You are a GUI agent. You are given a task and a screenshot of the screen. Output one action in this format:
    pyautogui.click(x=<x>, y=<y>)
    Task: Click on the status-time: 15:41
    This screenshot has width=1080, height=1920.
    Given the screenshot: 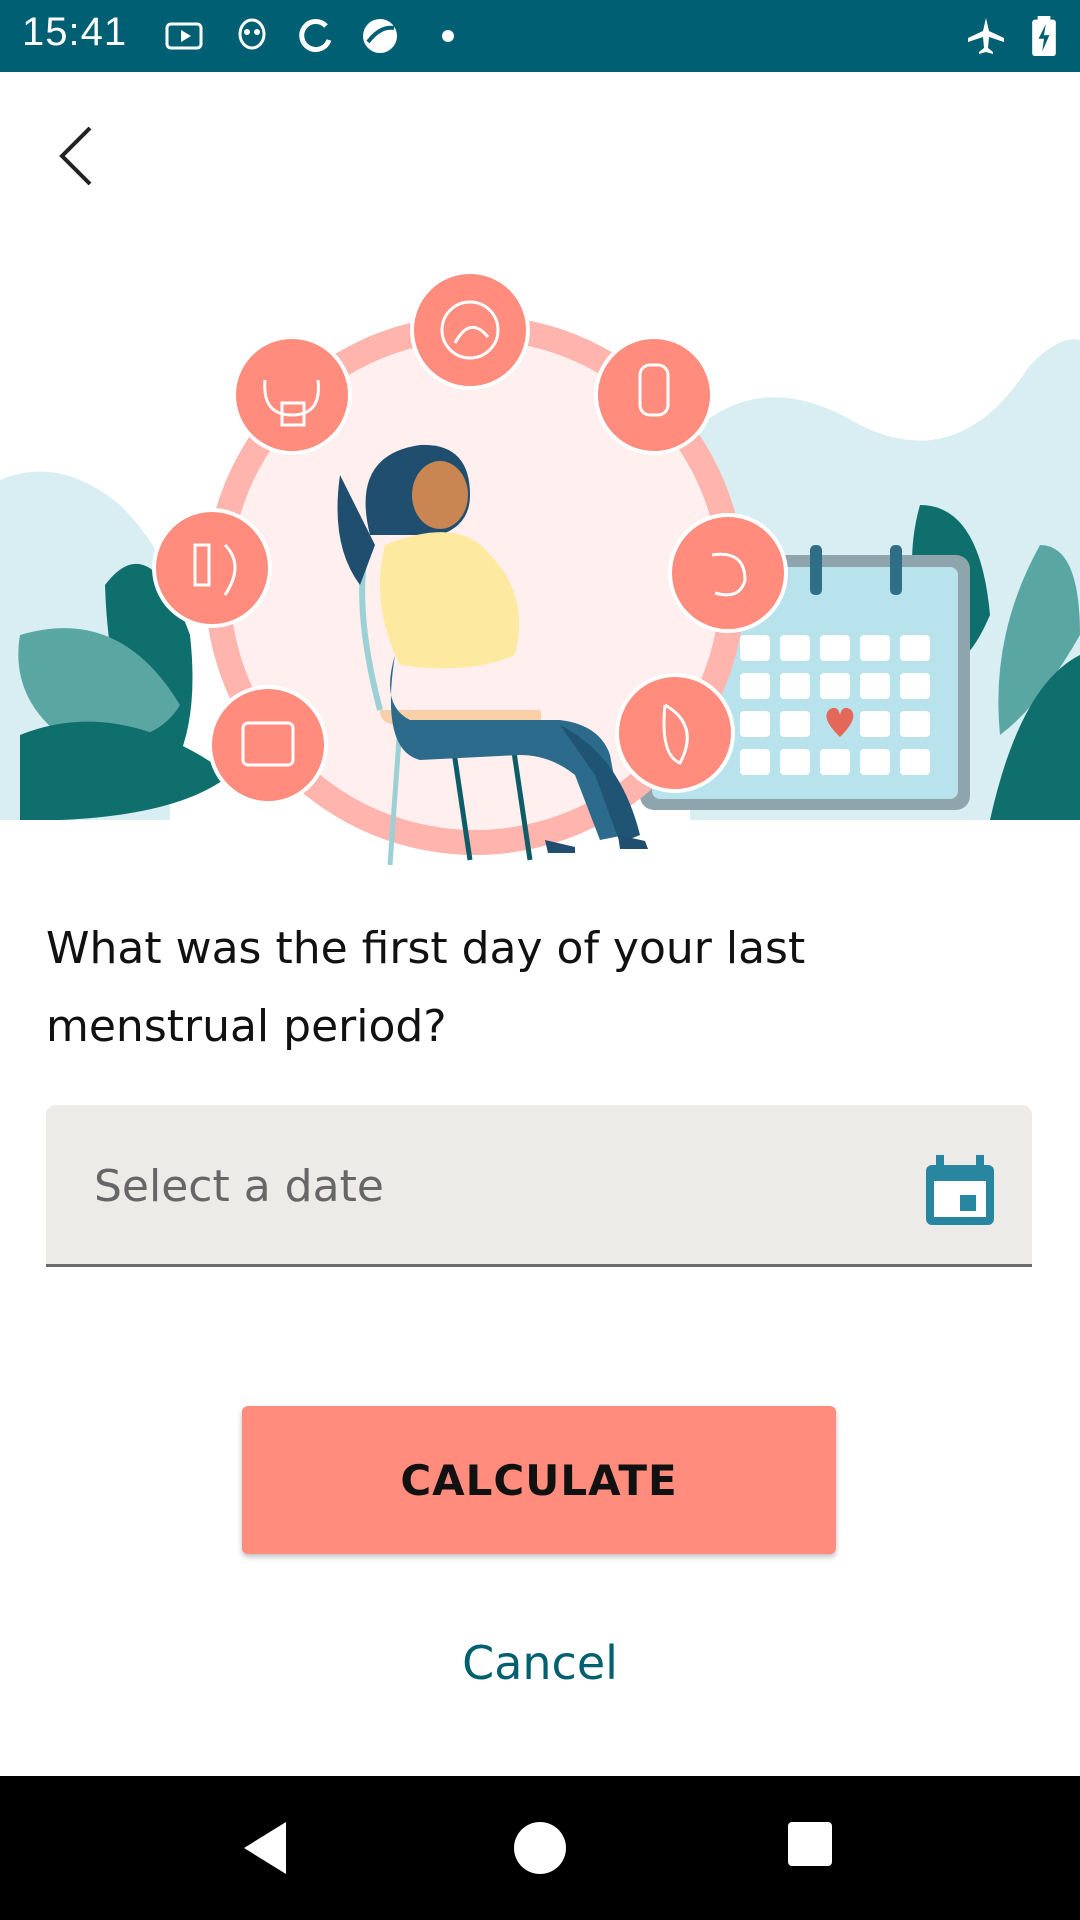 What is the action you would take?
    pyautogui.click(x=75, y=32)
    